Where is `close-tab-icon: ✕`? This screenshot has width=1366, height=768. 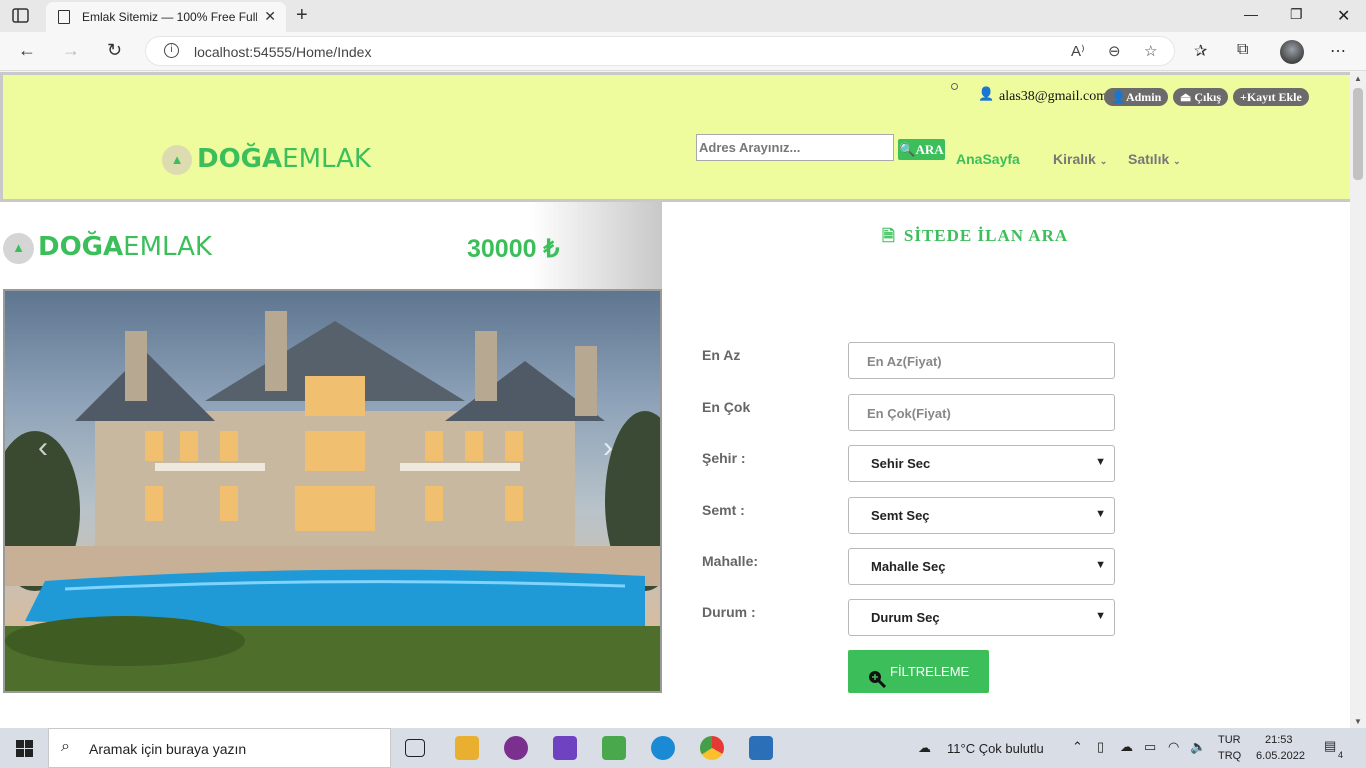
close-tab-icon: ✕ is located at coordinates (270, 16).